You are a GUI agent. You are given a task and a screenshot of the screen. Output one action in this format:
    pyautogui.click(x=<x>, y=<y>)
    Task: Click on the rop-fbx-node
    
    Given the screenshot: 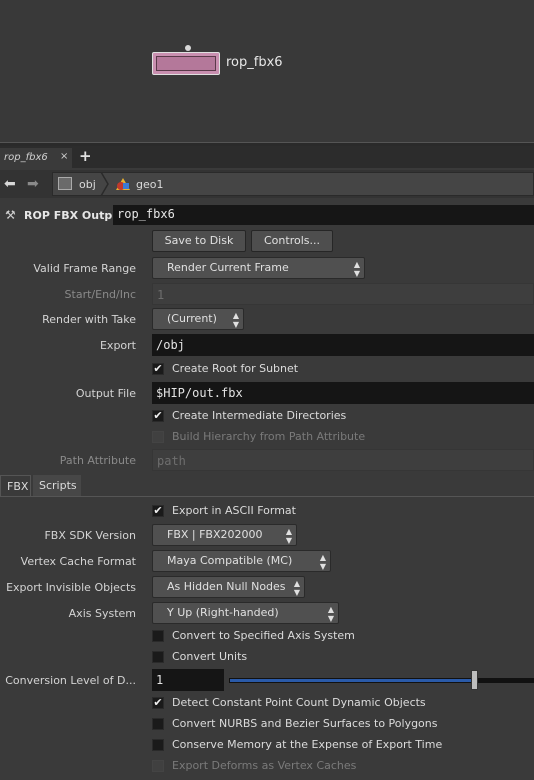 What is the action you would take?
    pyautogui.click(x=186, y=63)
    